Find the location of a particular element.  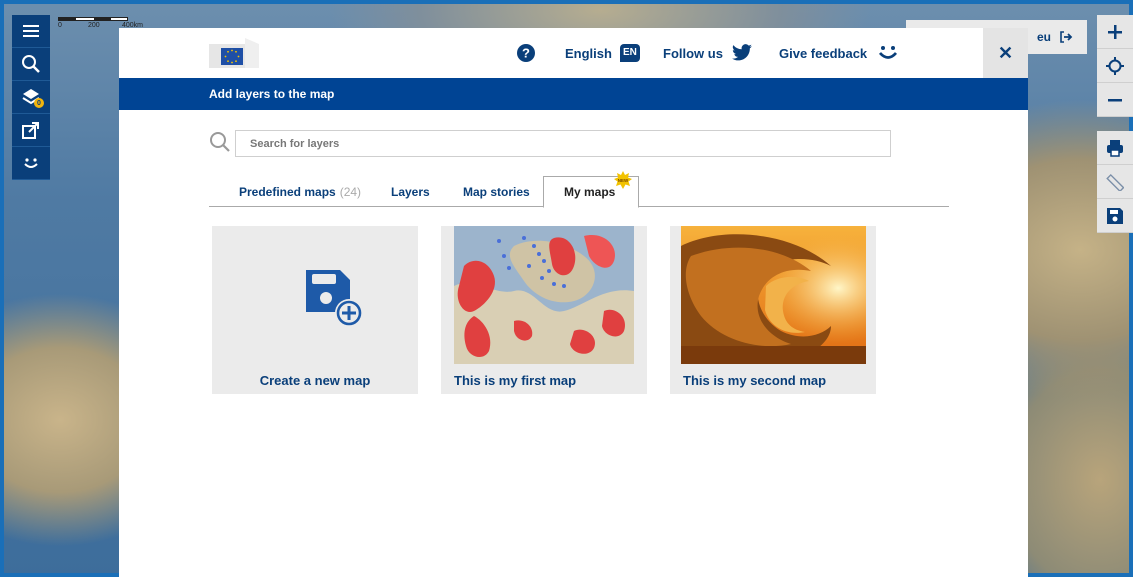

left-toolbar: 0 is located at coordinates (31, 97).